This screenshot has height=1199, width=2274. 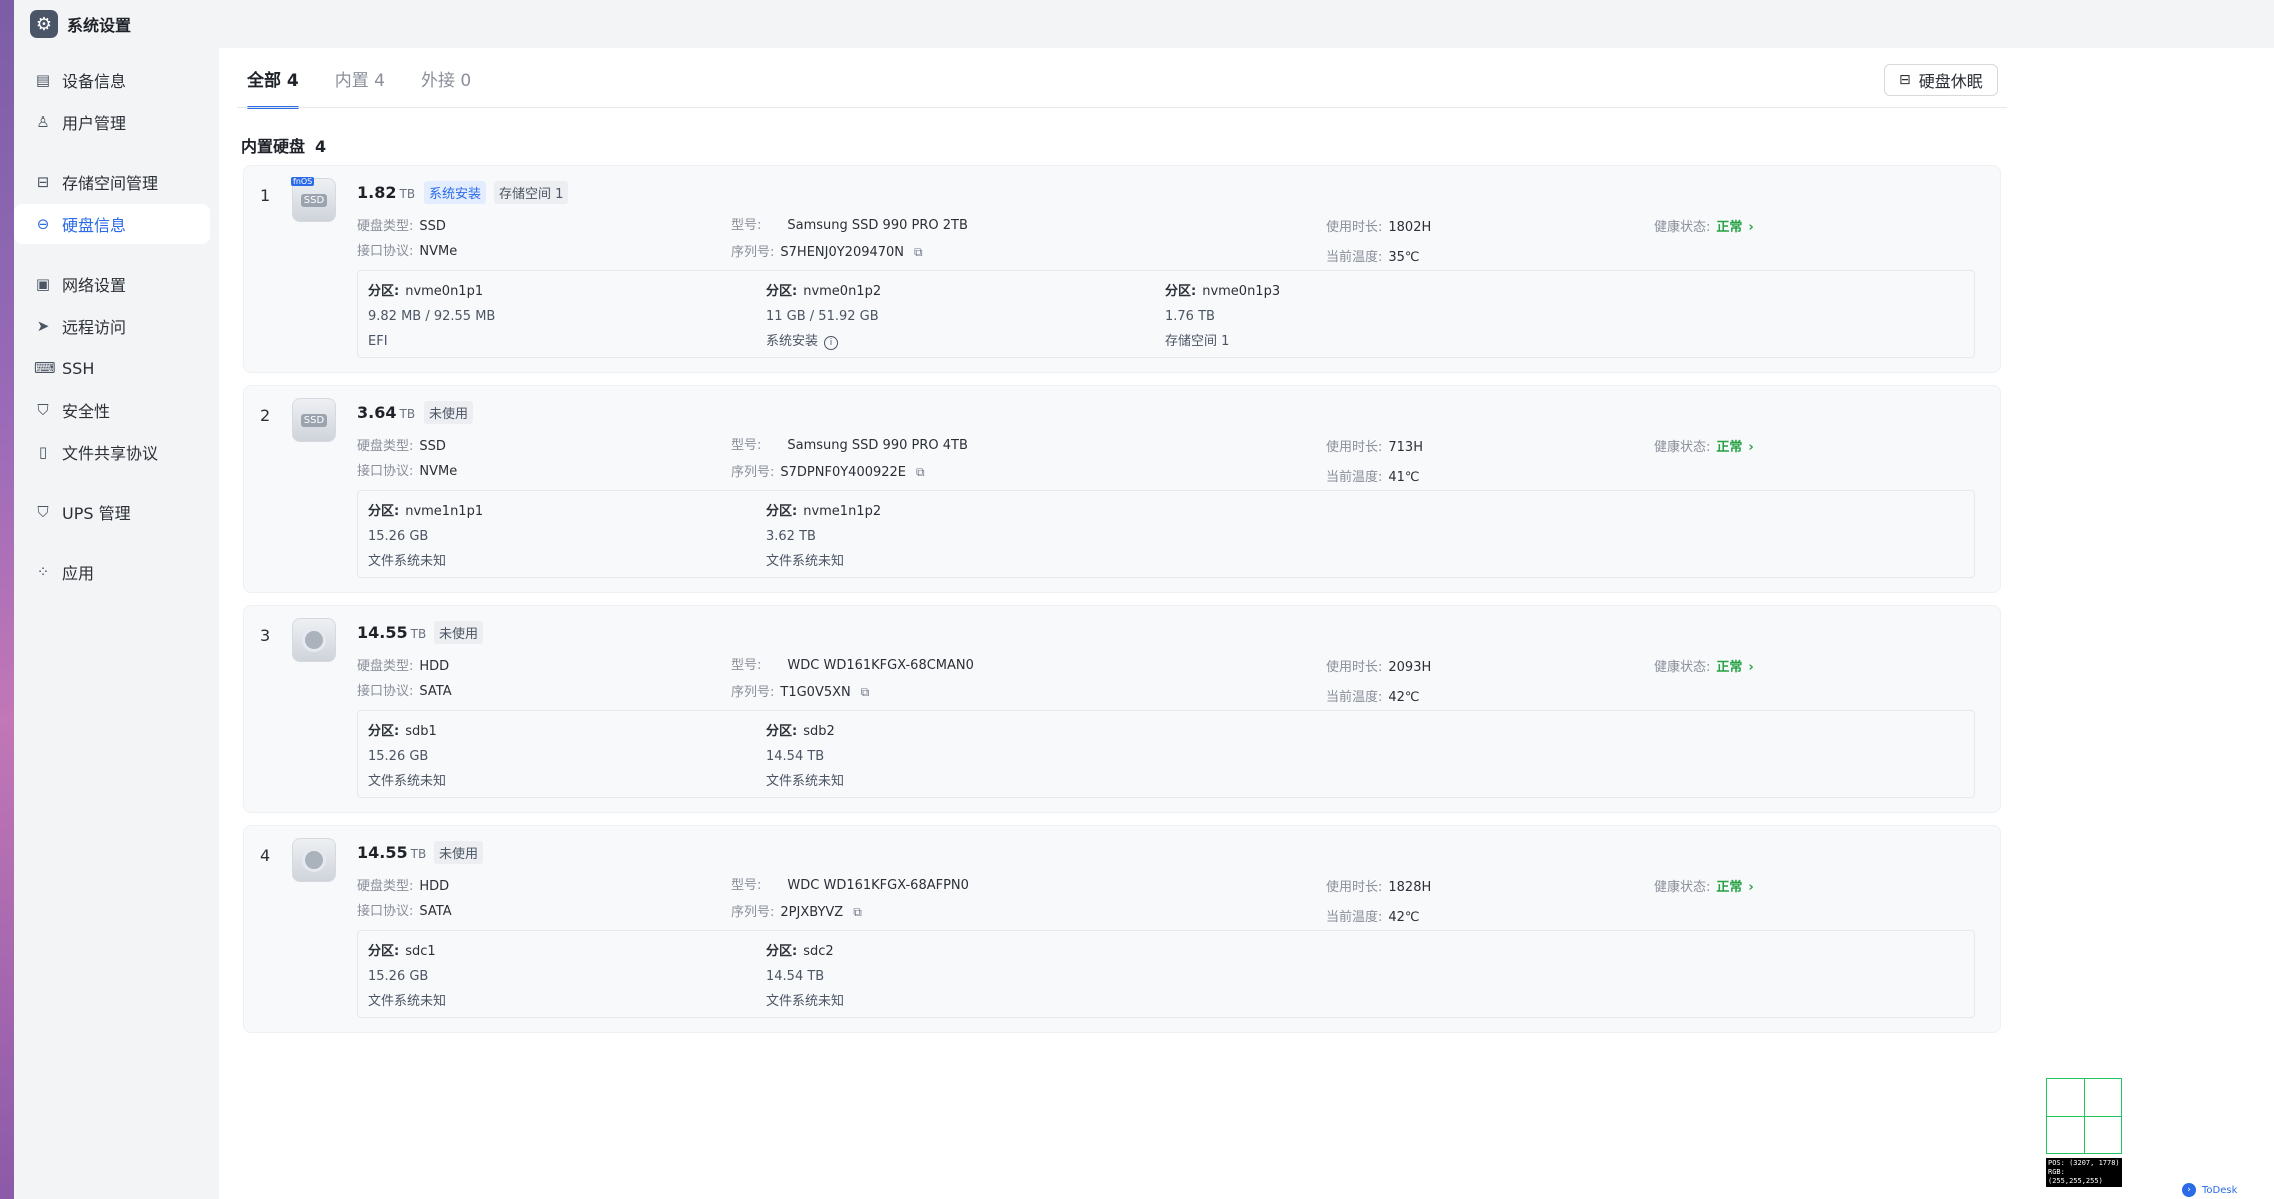 I want to click on disk-serial: 序列号: T1G0V5XN ⧉, so click(x=800, y=692).